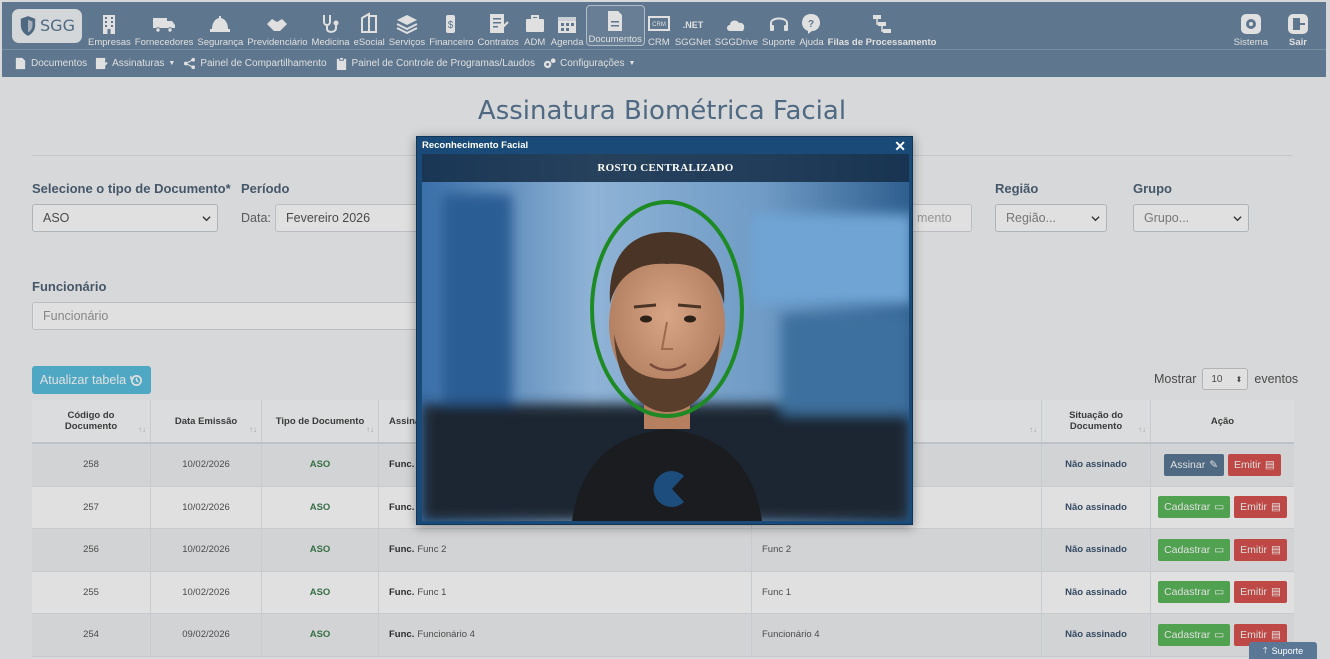 Image resolution: width=1330 pixels, height=659 pixels. I want to click on close-icon: ✕, so click(900, 146).